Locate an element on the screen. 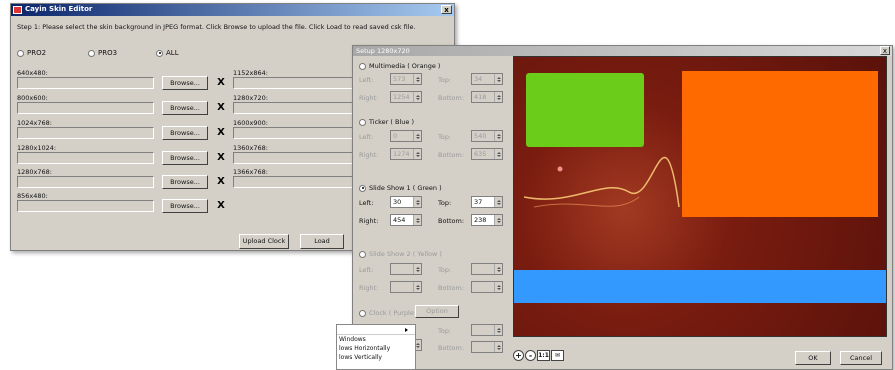 Image resolution: width=895 pixels, height=370 pixels. ok-button: OK is located at coordinates (813, 358).